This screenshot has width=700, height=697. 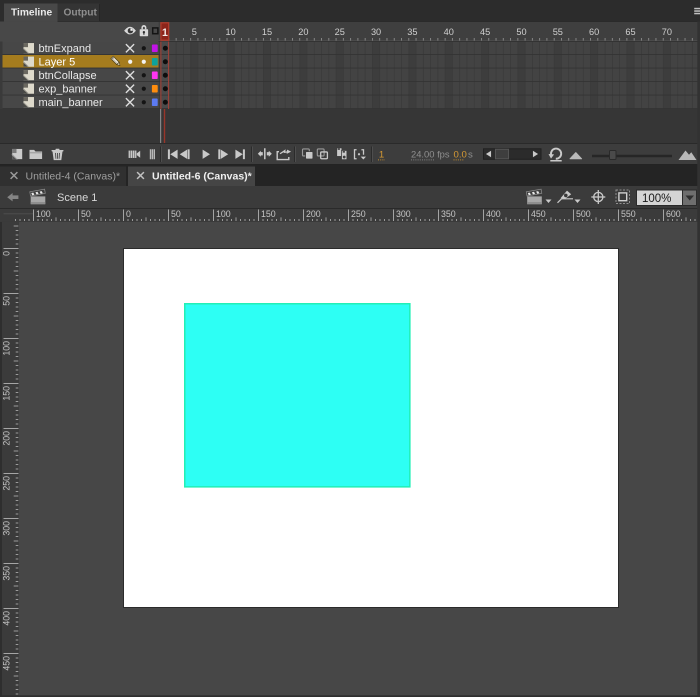 I want to click on svg-text: 35, so click(x=412, y=32).